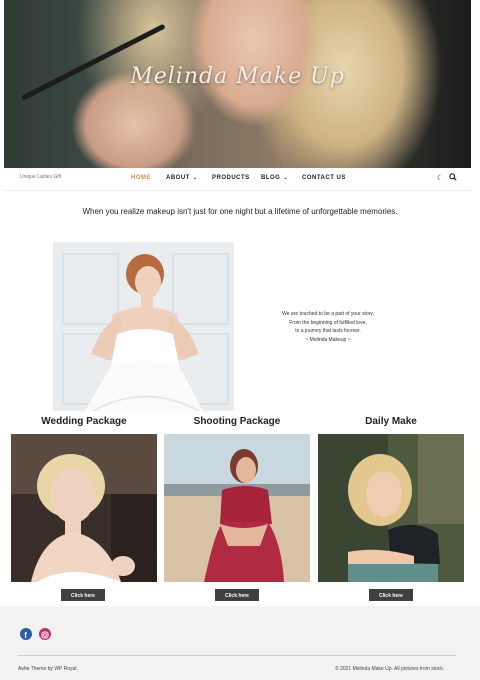 Image resolution: width=480 pixels, height=680 pixels. I want to click on nav-item-label: BLOG, so click(271, 178).